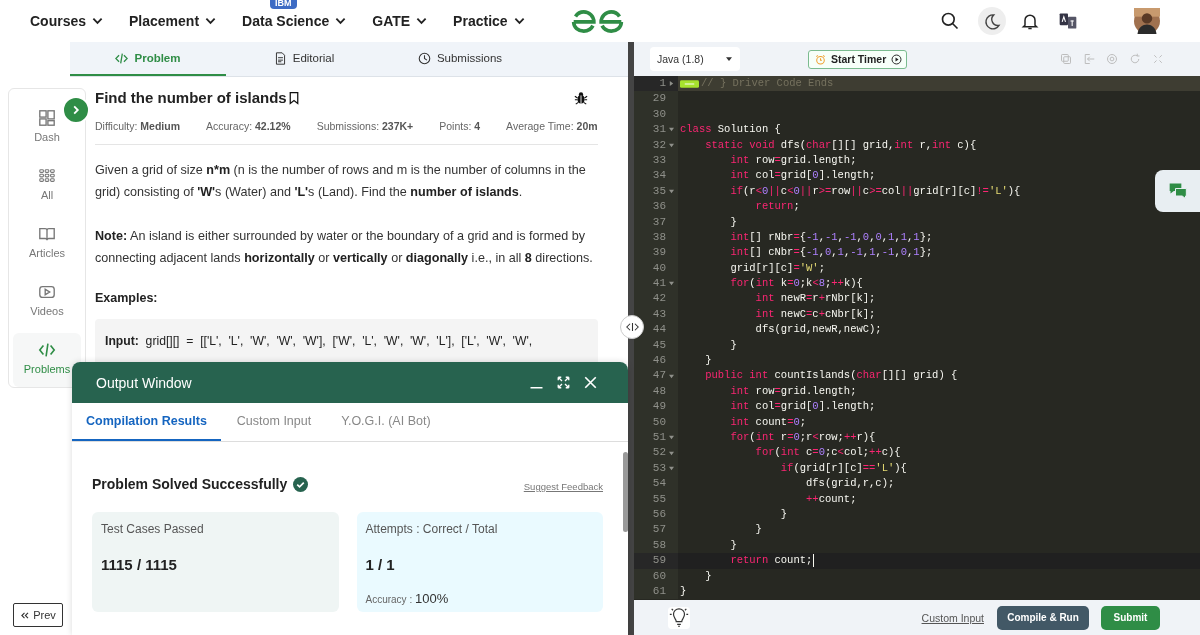  Describe the element at coordinates (831, 376) in the screenshot. I see `code-line: public int countIslands(char[][] grid) {` at that location.